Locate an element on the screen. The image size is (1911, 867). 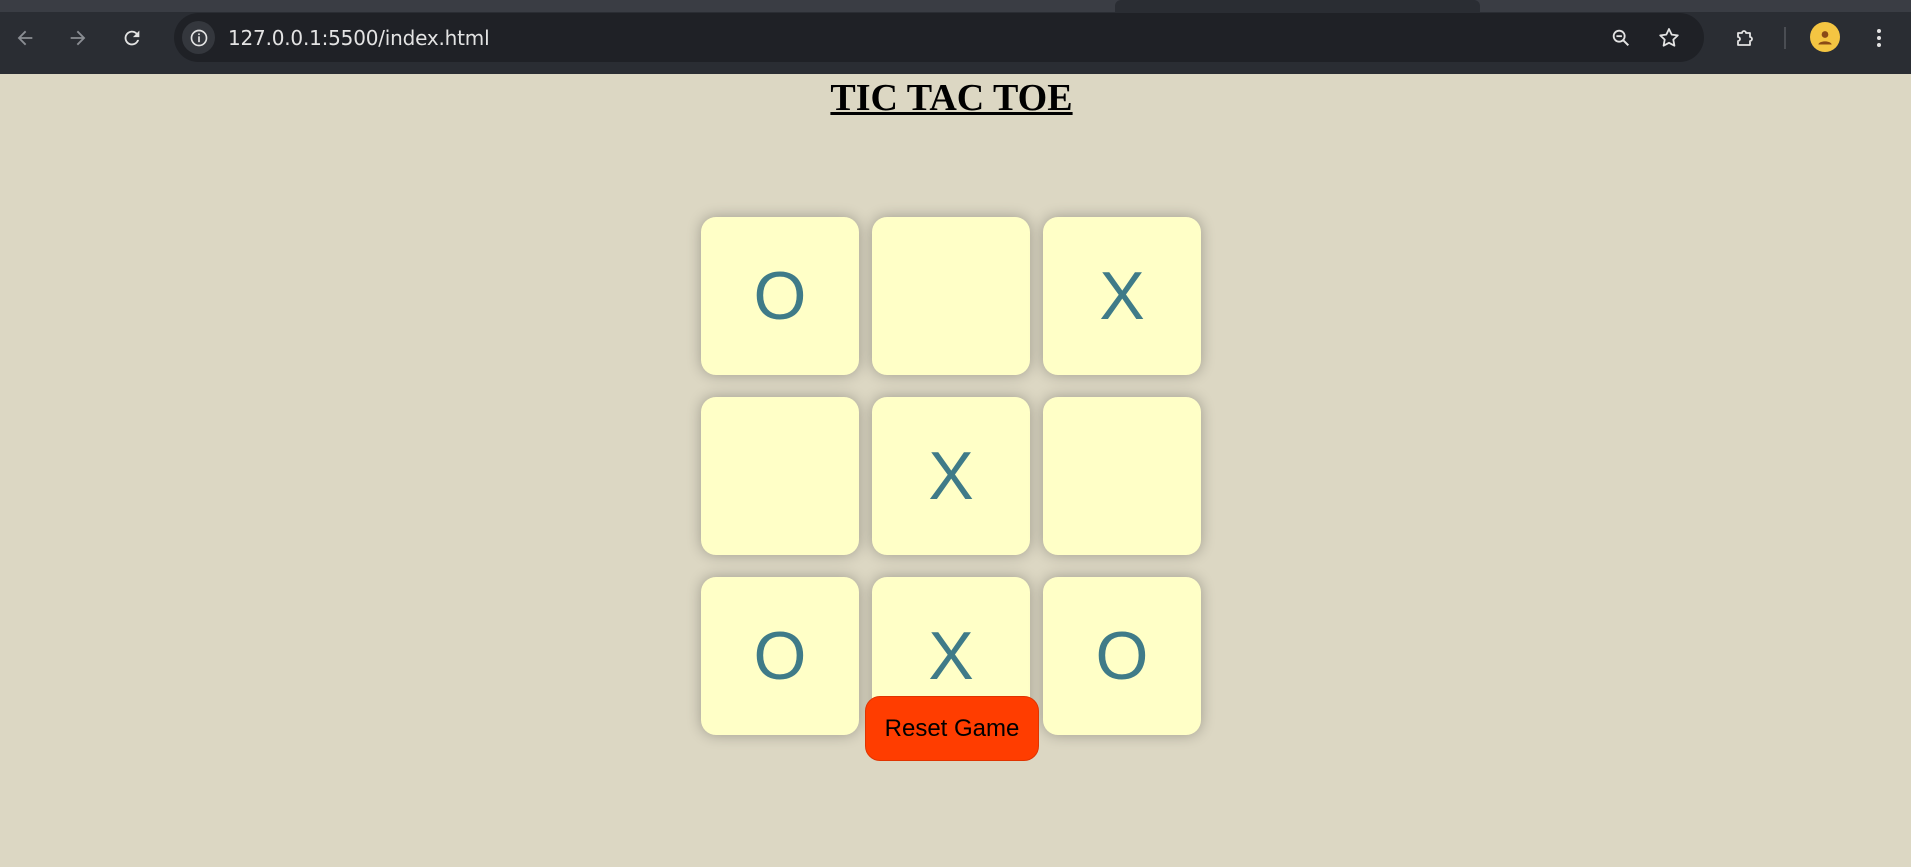
board-cell-1: O is located at coordinates (780, 296).